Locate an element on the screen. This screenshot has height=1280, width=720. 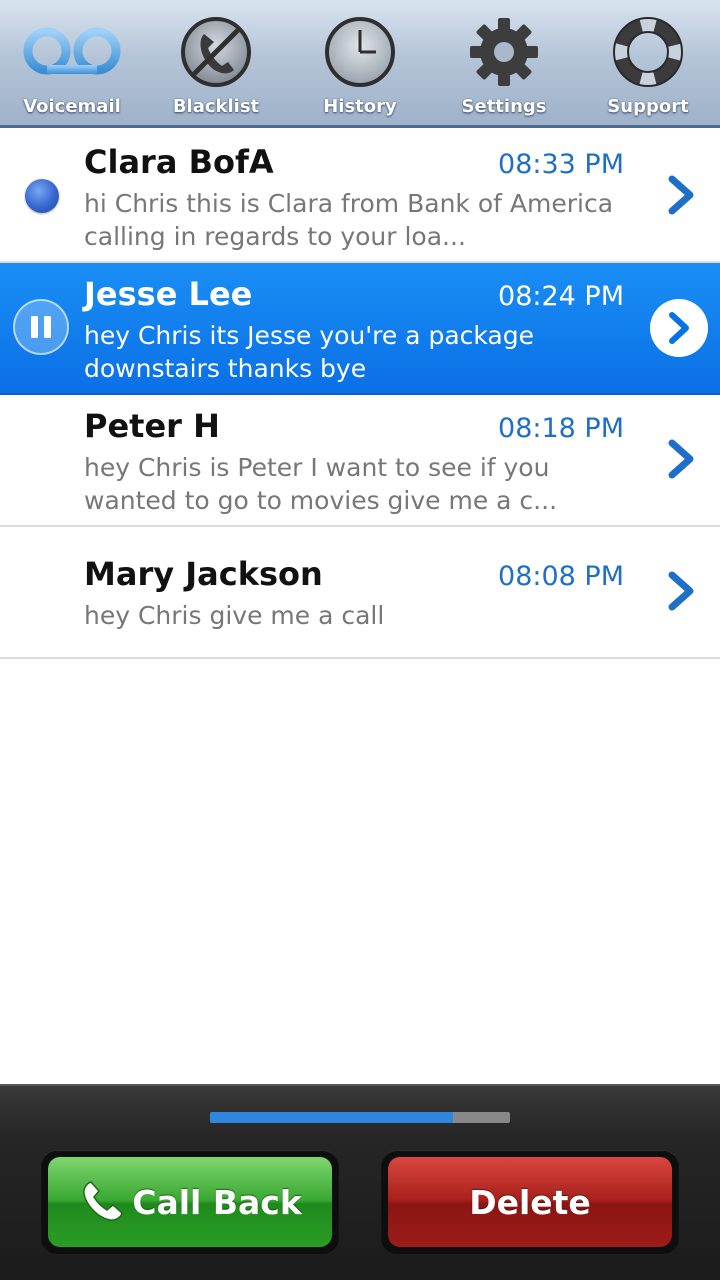
tab-history: History is located at coordinates (360, 62).